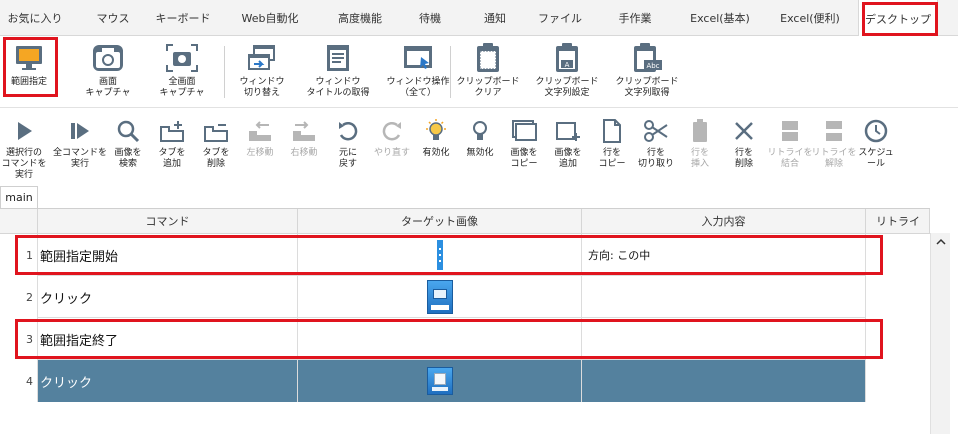 The height and width of the screenshot is (434, 958). What do you see at coordinates (810, 18) in the screenshot?
I see `tab-excel-util: Excel(便利)` at bounding box center [810, 18].